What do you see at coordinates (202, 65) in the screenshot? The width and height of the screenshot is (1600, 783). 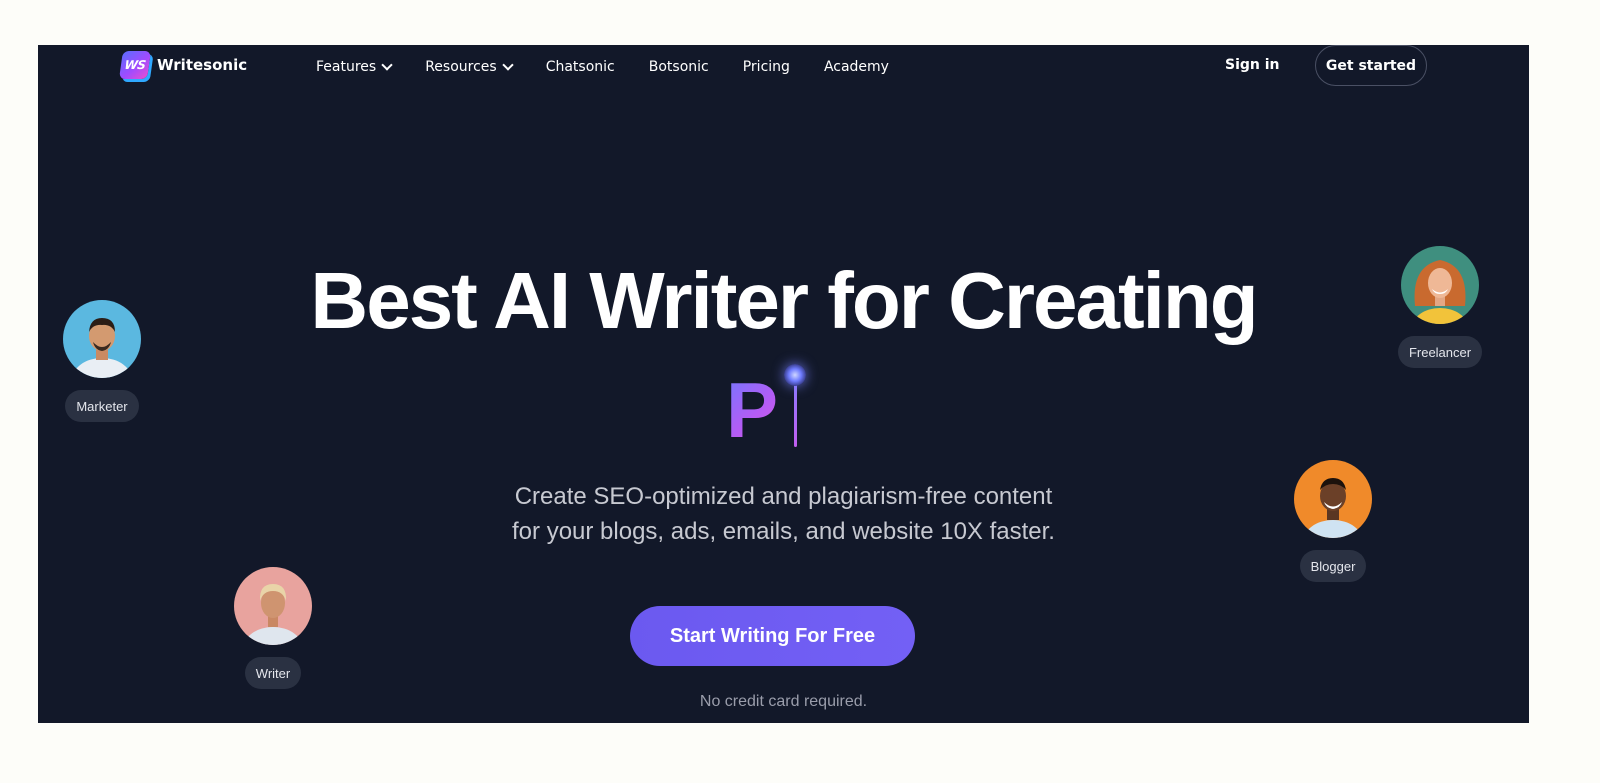 I see `brand-name: Writesonic` at bounding box center [202, 65].